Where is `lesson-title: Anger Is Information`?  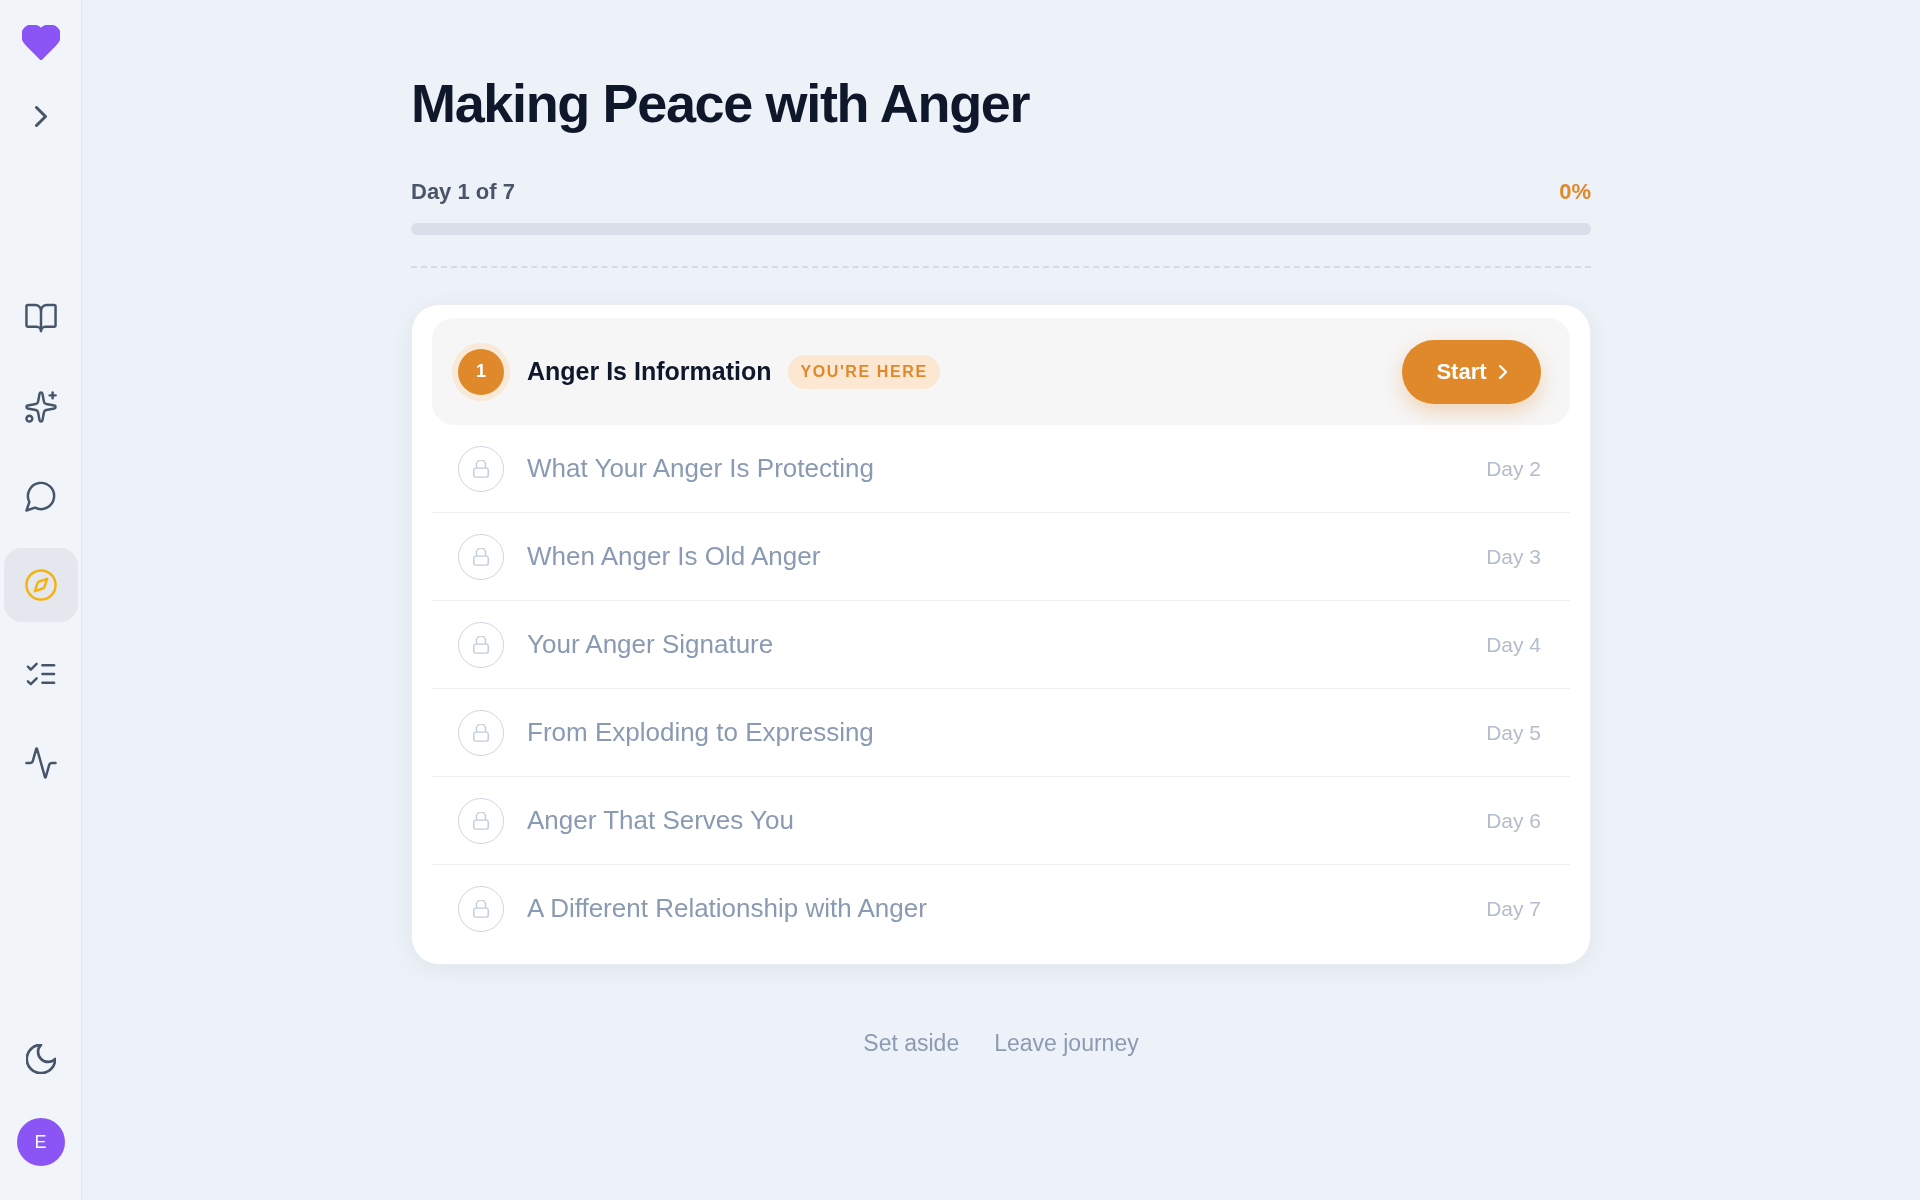
lesson-title: Anger Is Information is located at coordinates (649, 371).